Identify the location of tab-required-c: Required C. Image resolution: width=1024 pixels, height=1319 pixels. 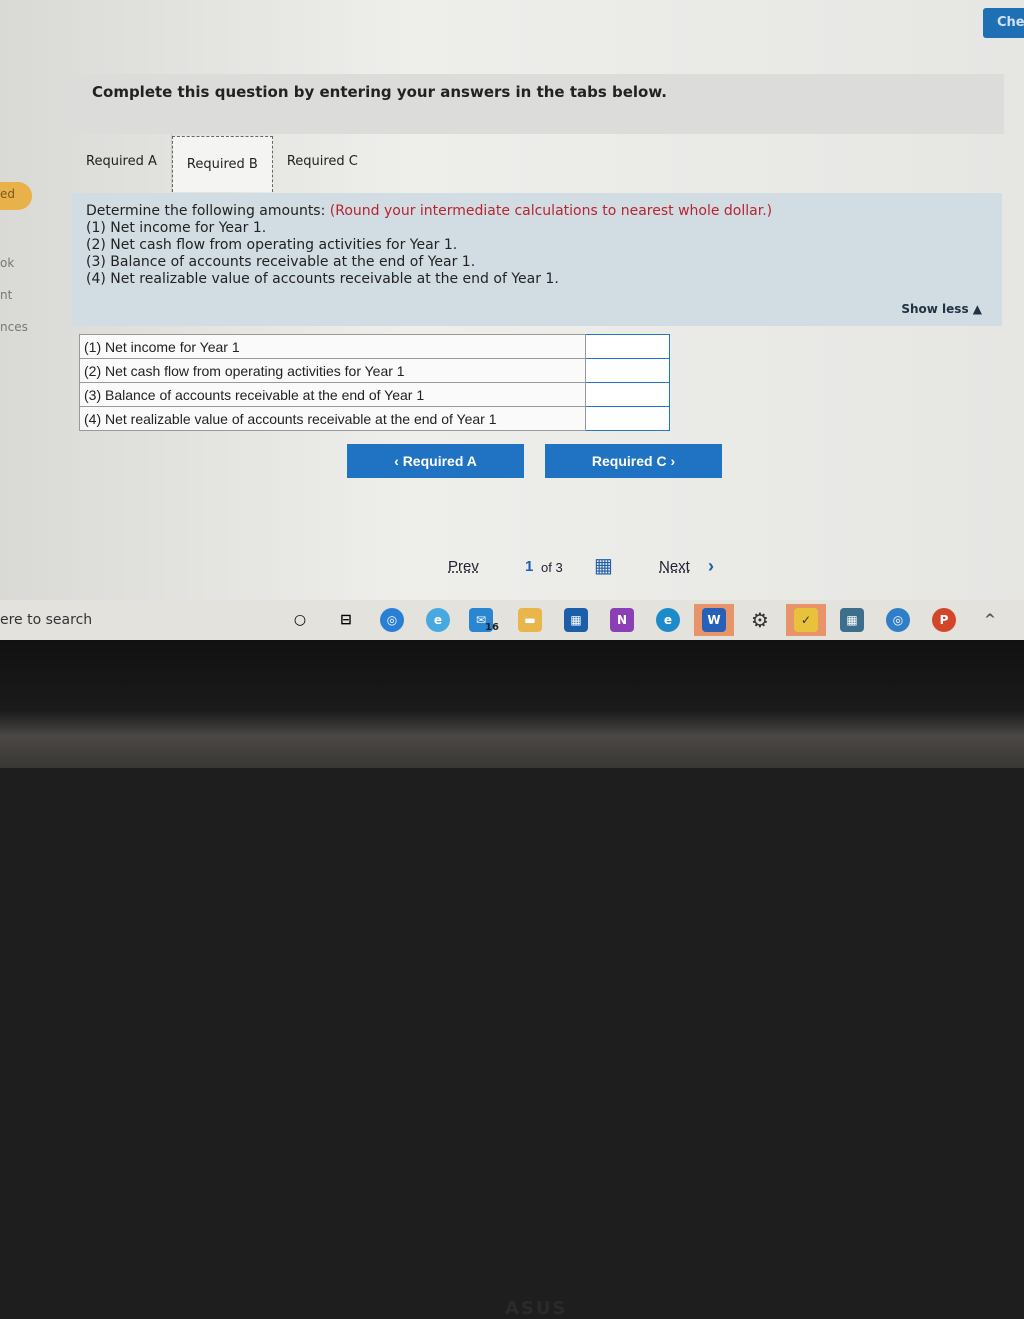
(322, 163).